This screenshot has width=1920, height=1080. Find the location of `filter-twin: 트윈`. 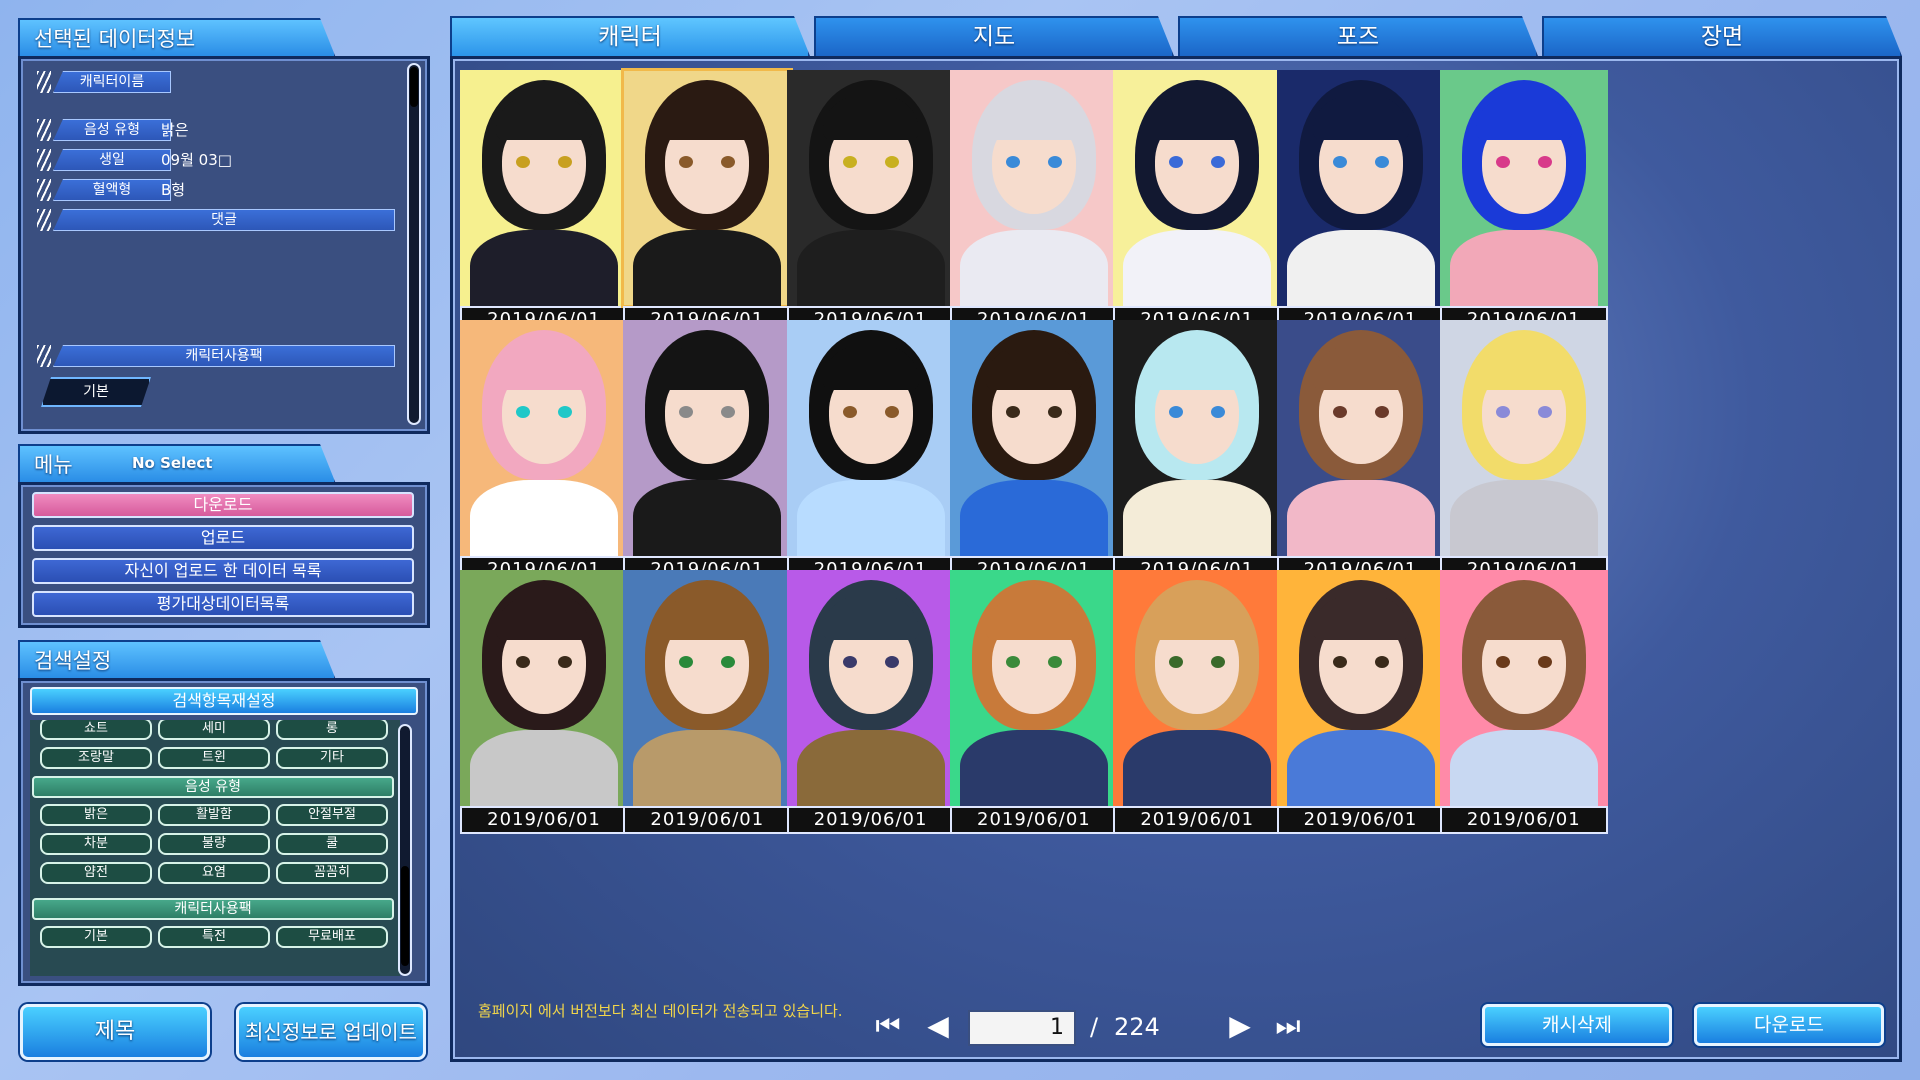

filter-twin: 트윈 is located at coordinates (214, 758).